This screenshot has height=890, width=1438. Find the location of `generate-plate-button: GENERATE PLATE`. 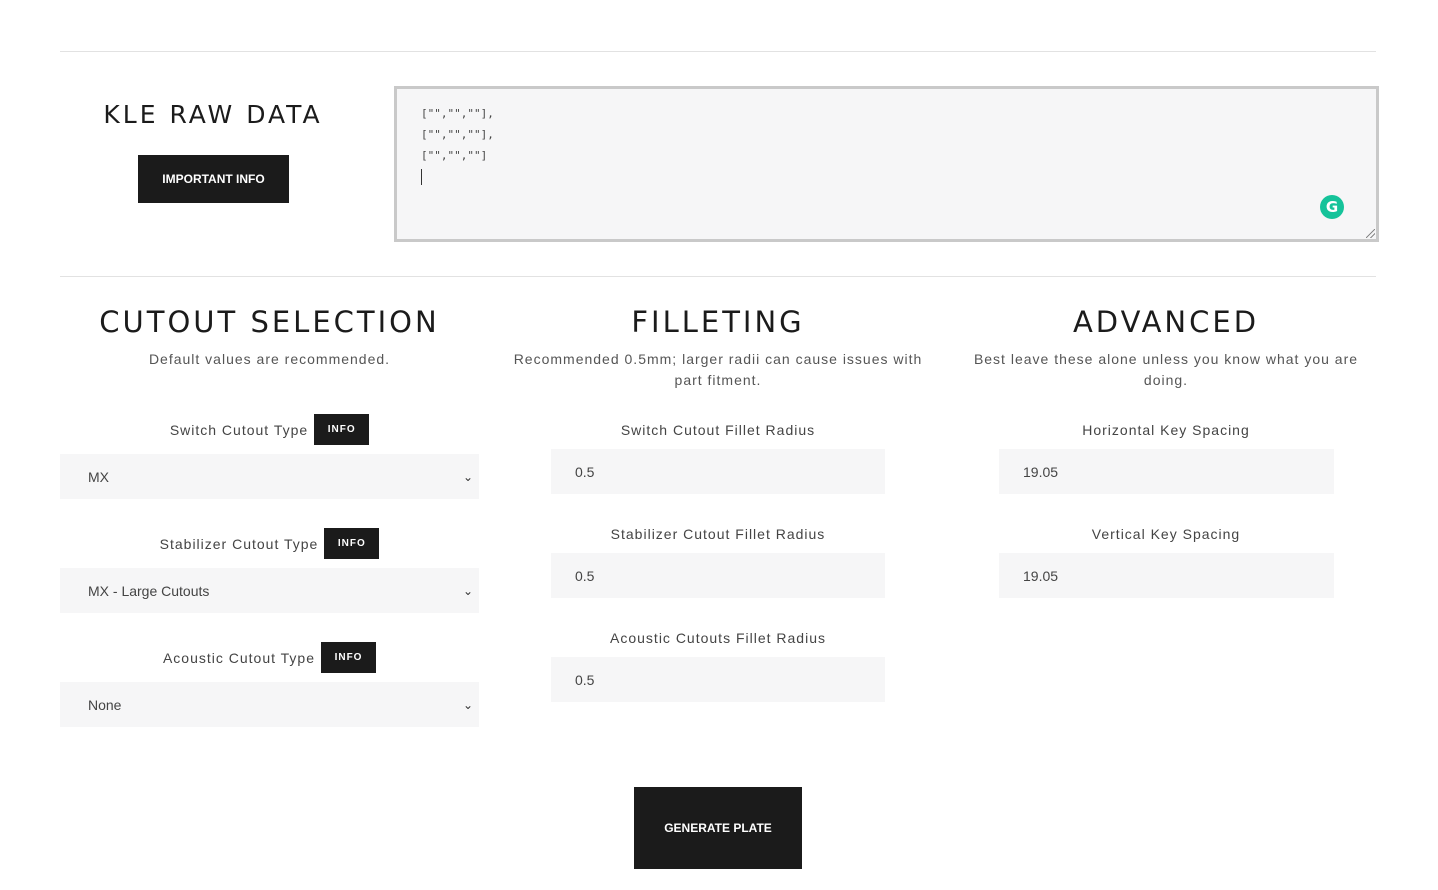

generate-plate-button: GENERATE PLATE is located at coordinates (718, 828).